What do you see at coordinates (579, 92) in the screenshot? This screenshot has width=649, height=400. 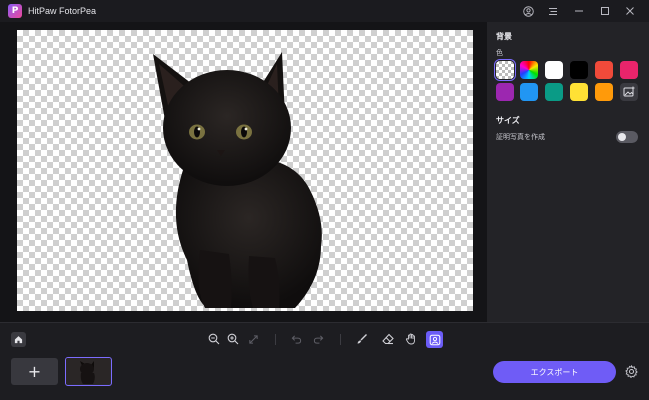 I see `swatch-yellow` at bounding box center [579, 92].